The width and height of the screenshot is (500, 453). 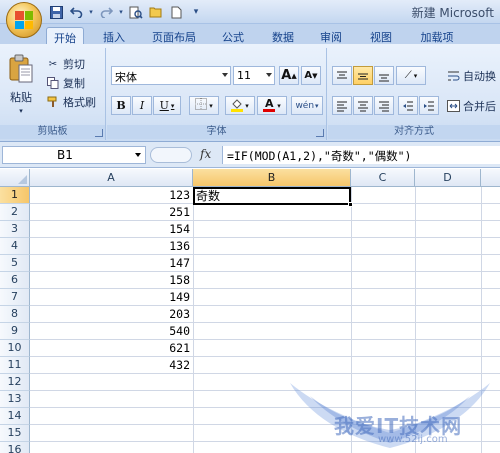 What do you see at coordinates (331, 35) in the screenshot?
I see `tab-review: 审阅` at bounding box center [331, 35].